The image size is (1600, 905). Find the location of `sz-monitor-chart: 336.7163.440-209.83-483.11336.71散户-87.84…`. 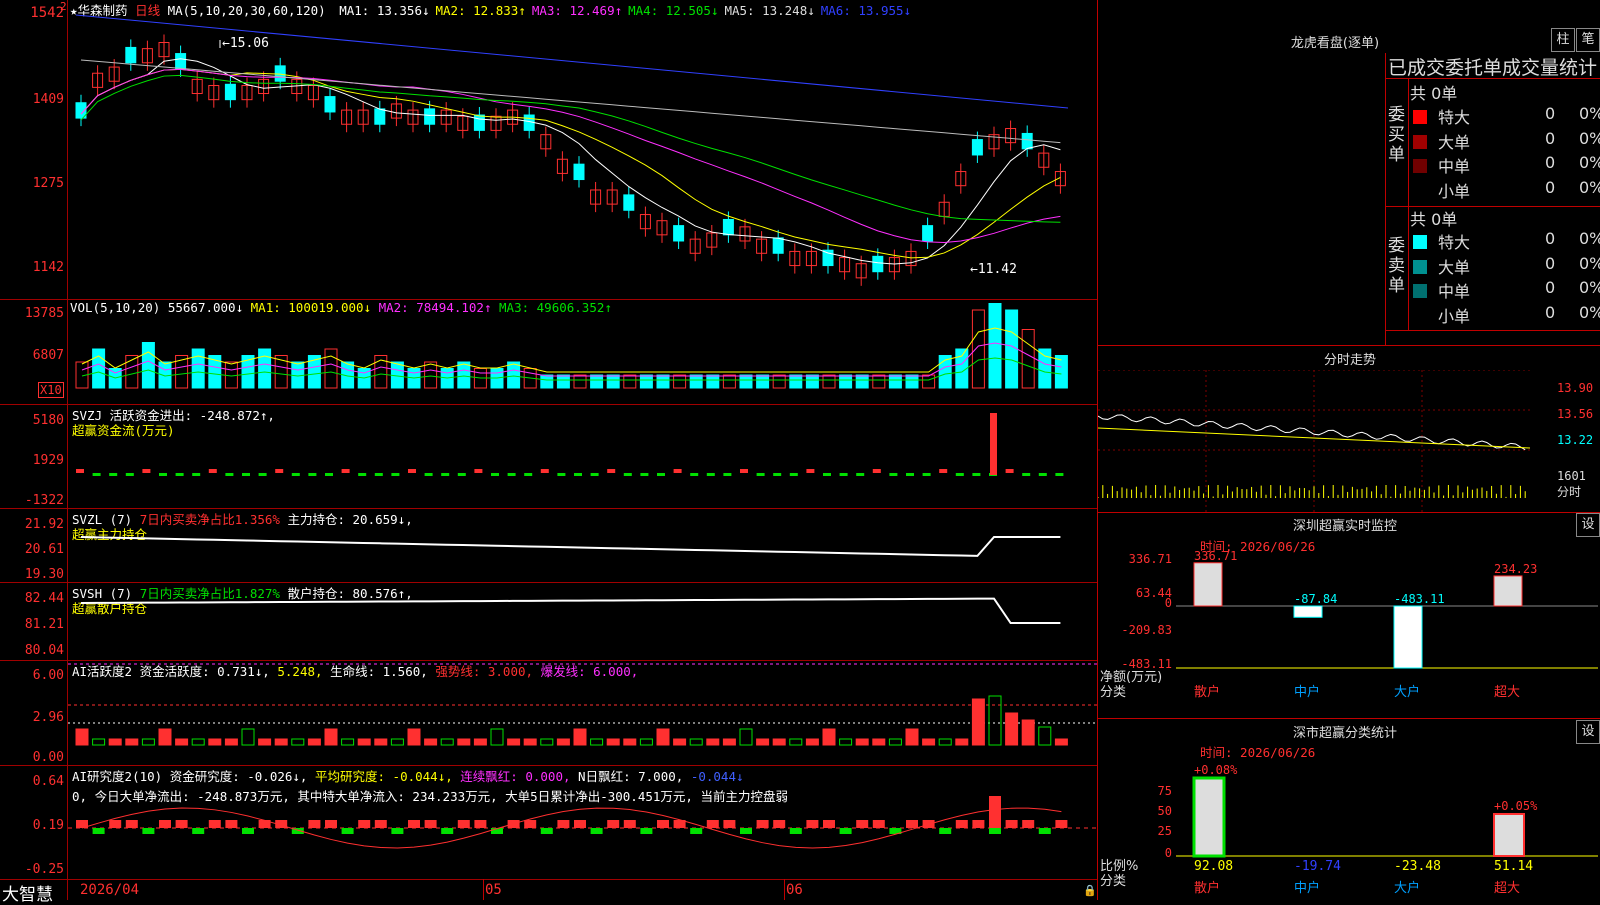

sz-monitor-chart: 336.7163.440-209.83-483.11336.71散户-87.84… is located at coordinates (1349, 635).